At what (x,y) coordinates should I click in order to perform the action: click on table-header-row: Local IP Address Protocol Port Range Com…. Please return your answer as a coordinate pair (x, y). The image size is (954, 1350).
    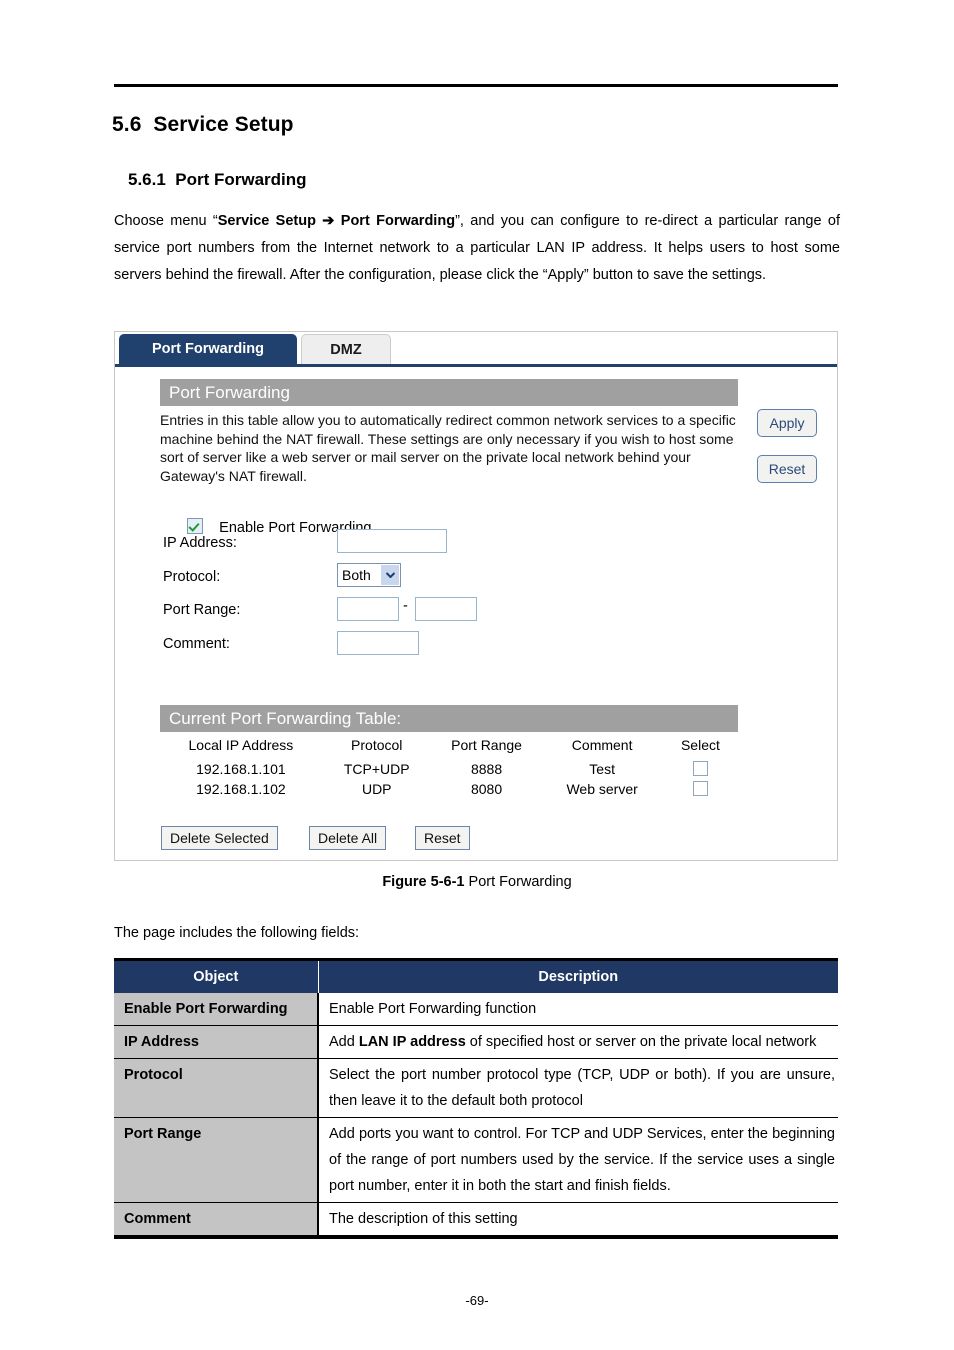
    Looking at the image, I should click on (449, 747).